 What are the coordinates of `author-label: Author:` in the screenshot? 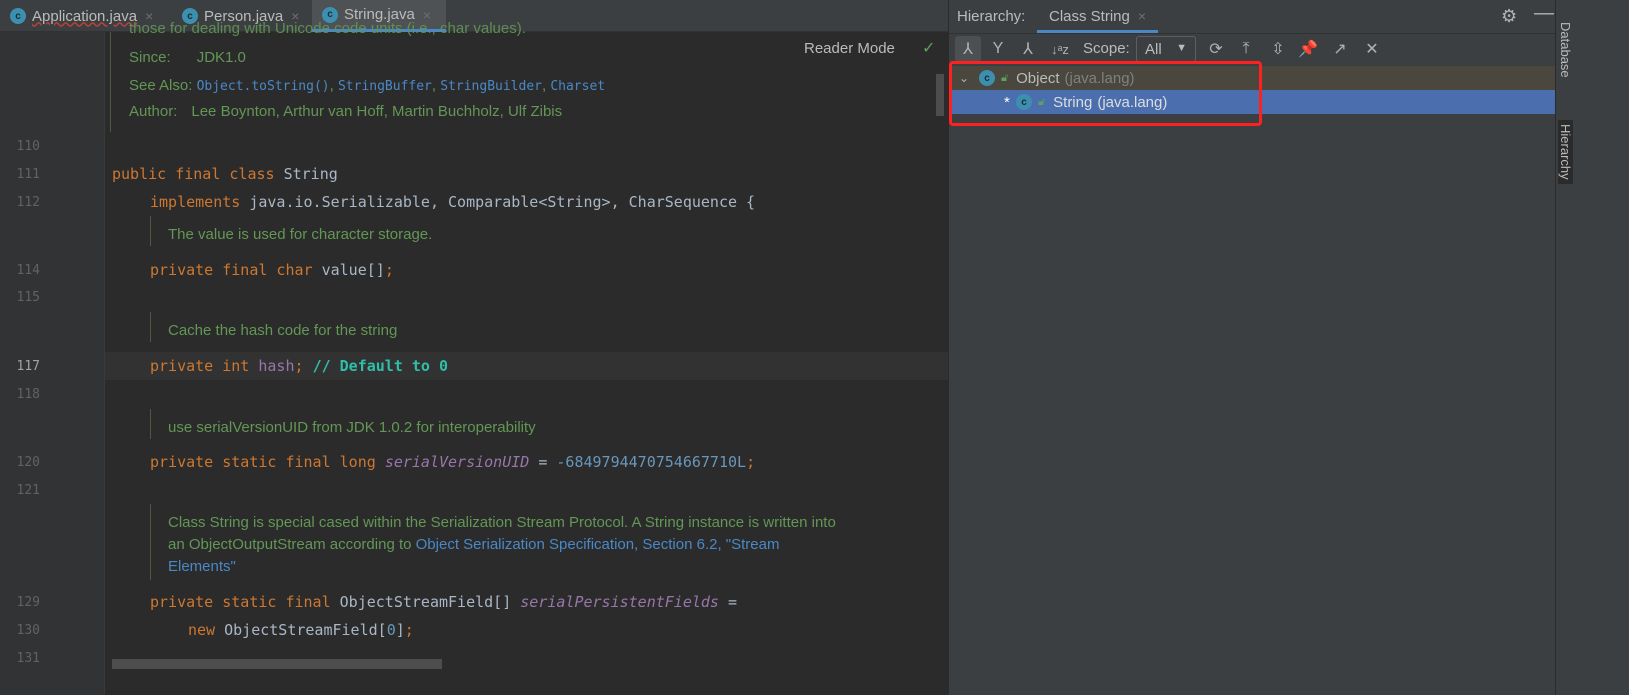 It's located at (153, 111).